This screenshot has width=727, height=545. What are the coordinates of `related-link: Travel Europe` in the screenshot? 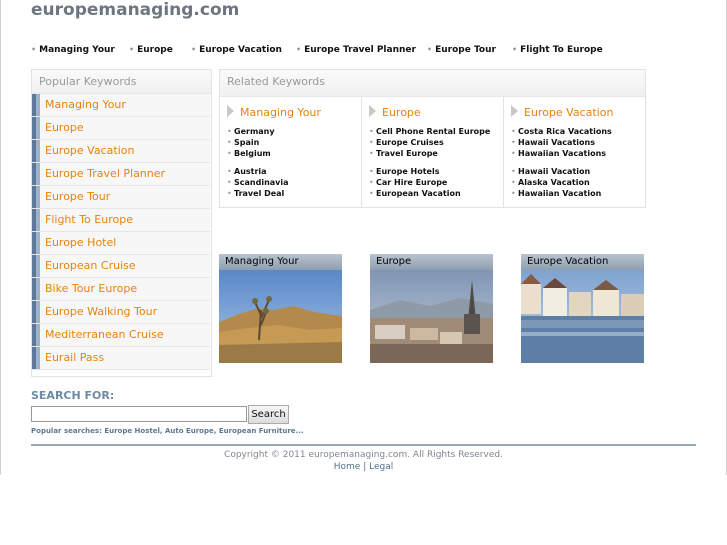 It's located at (403, 153).